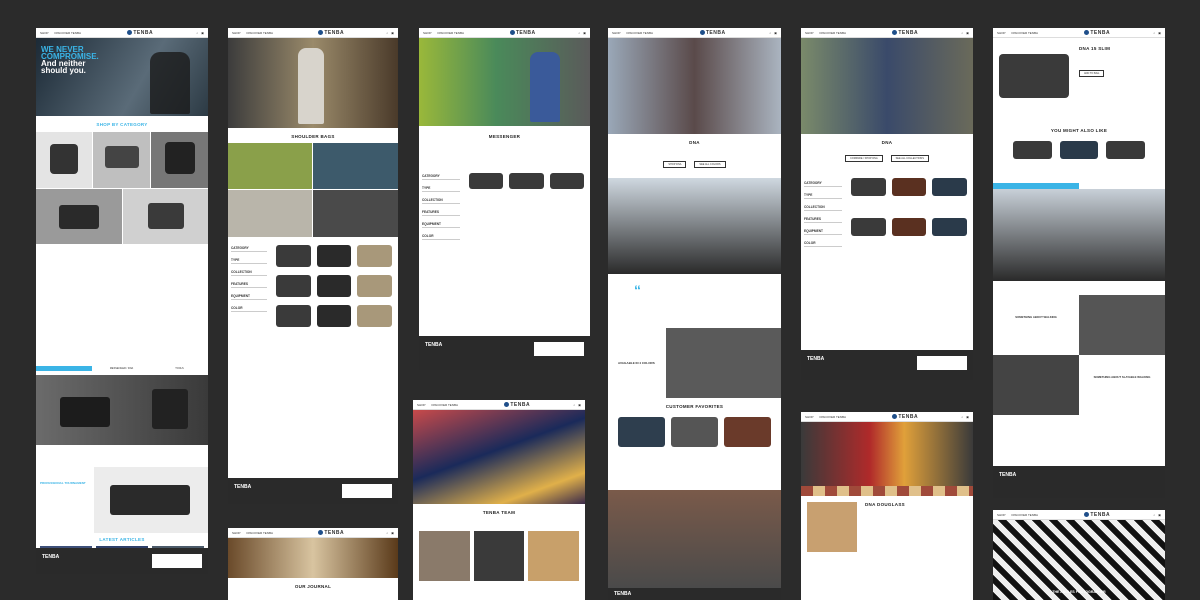 The image size is (1200, 600). What do you see at coordinates (121, 368) in the screenshot?
I see `tab-messenger: MESSENGER / DNA` at bounding box center [121, 368].